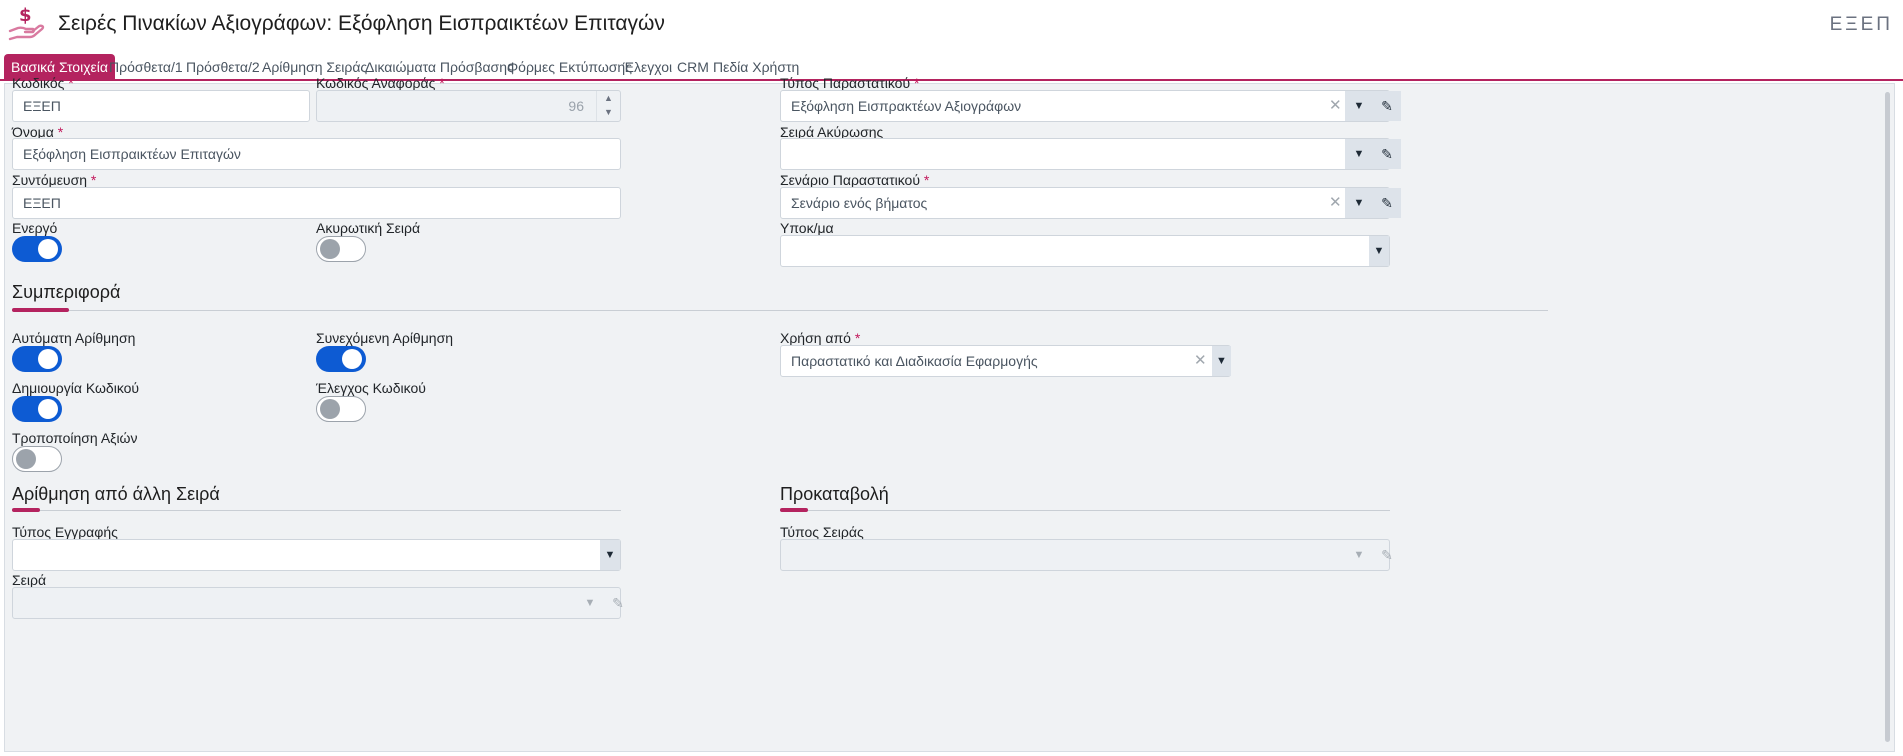  What do you see at coordinates (37, 459) in the screenshot?
I see `modify-values-toggle` at bounding box center [37, 459].